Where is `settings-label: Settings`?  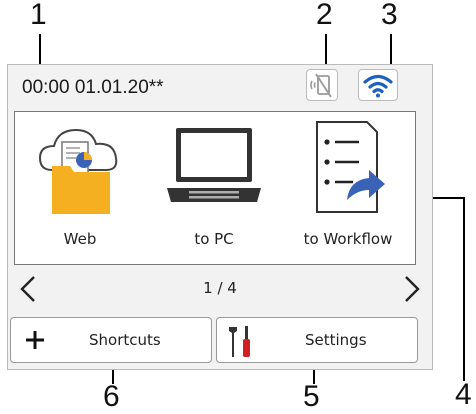
settings-label: Settings is located at coordinates (336, 340).